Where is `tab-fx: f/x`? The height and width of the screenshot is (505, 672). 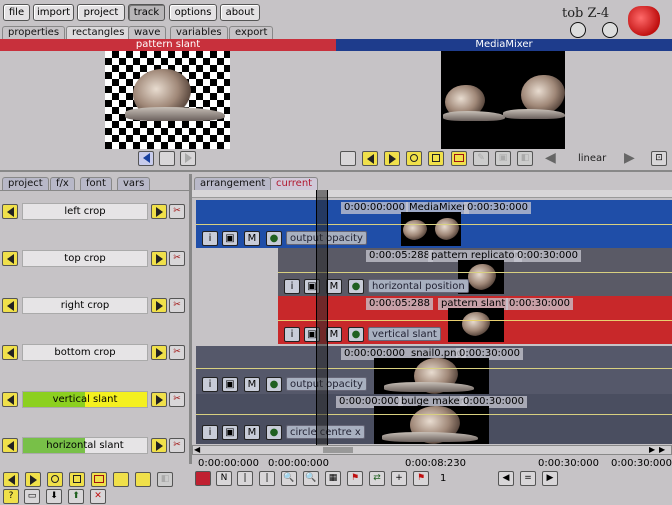
tab-fx: f/x is located at coordinates (62, 183).